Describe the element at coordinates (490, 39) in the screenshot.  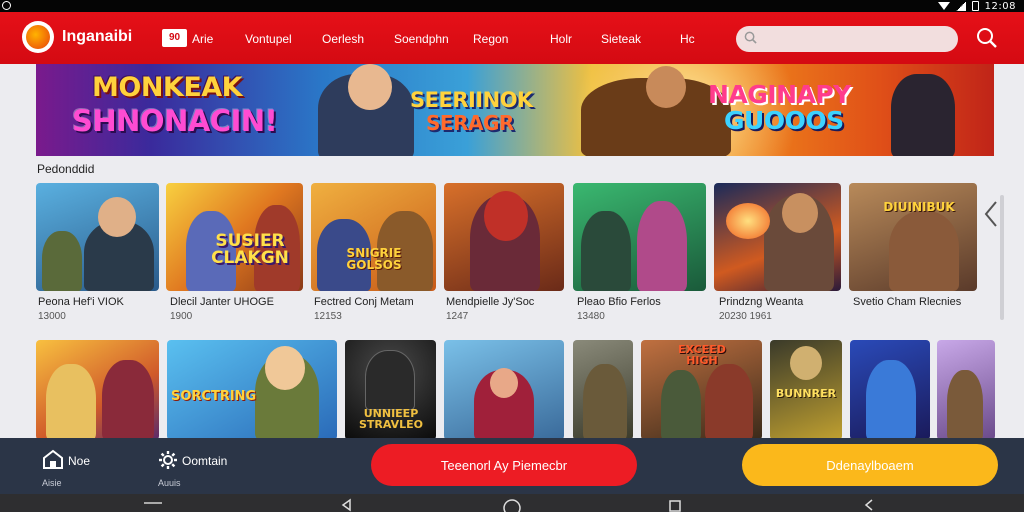
I see `nav-item-5: Regon` at that location.